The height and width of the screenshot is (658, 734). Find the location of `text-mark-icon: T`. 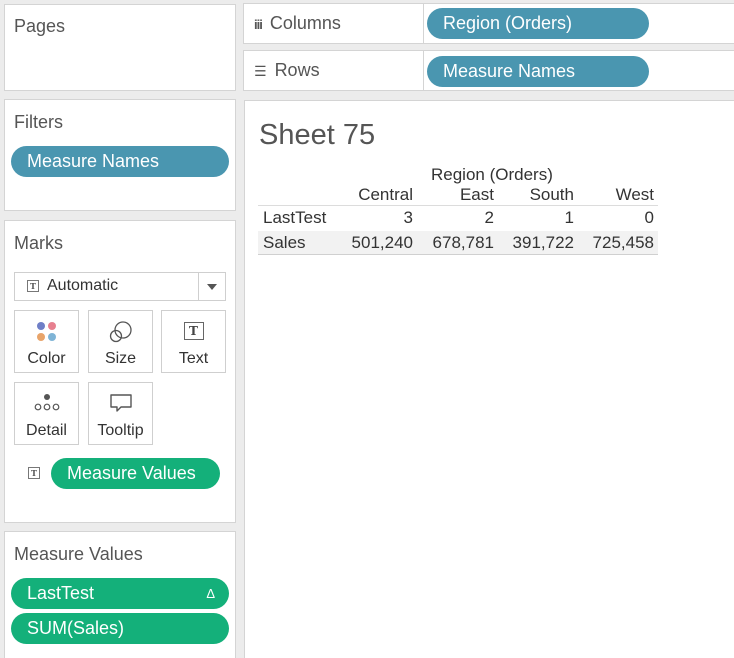

text-mark-icon: T is located at coordinates (33, 286).